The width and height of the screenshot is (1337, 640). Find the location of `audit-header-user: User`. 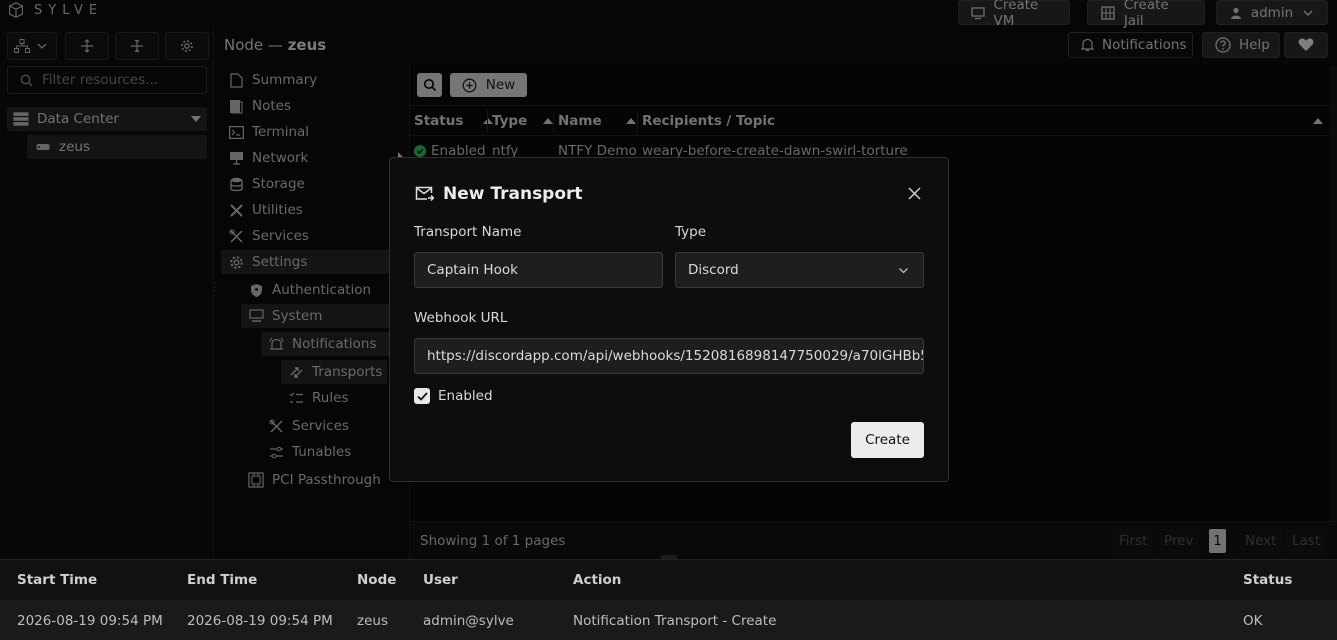

audit-header-user: User is located at coordinates (440, 580).